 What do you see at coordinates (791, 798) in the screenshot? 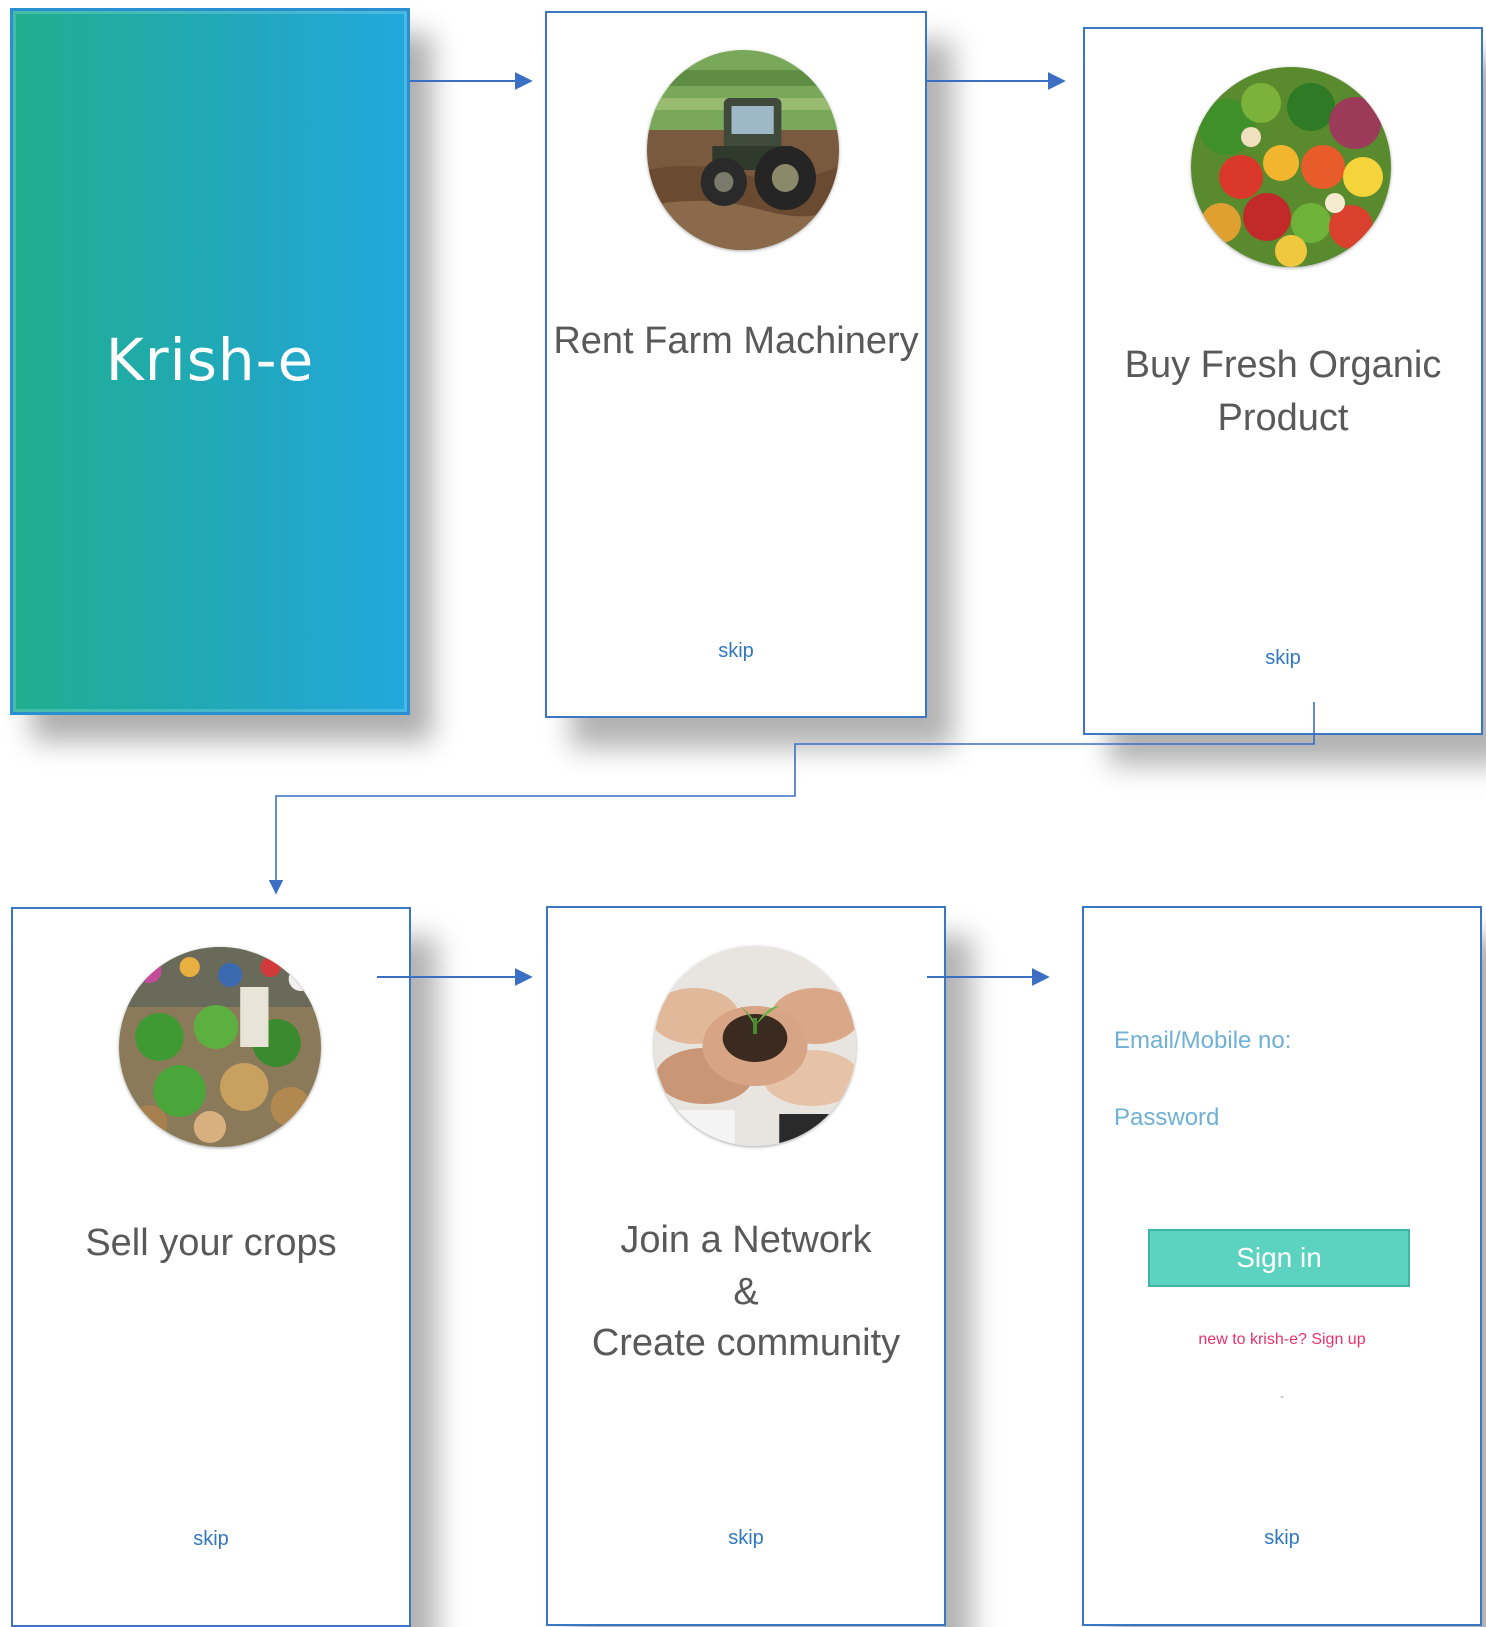
I see `arrow-buy-to-sell` at bounding box center [791, 798].